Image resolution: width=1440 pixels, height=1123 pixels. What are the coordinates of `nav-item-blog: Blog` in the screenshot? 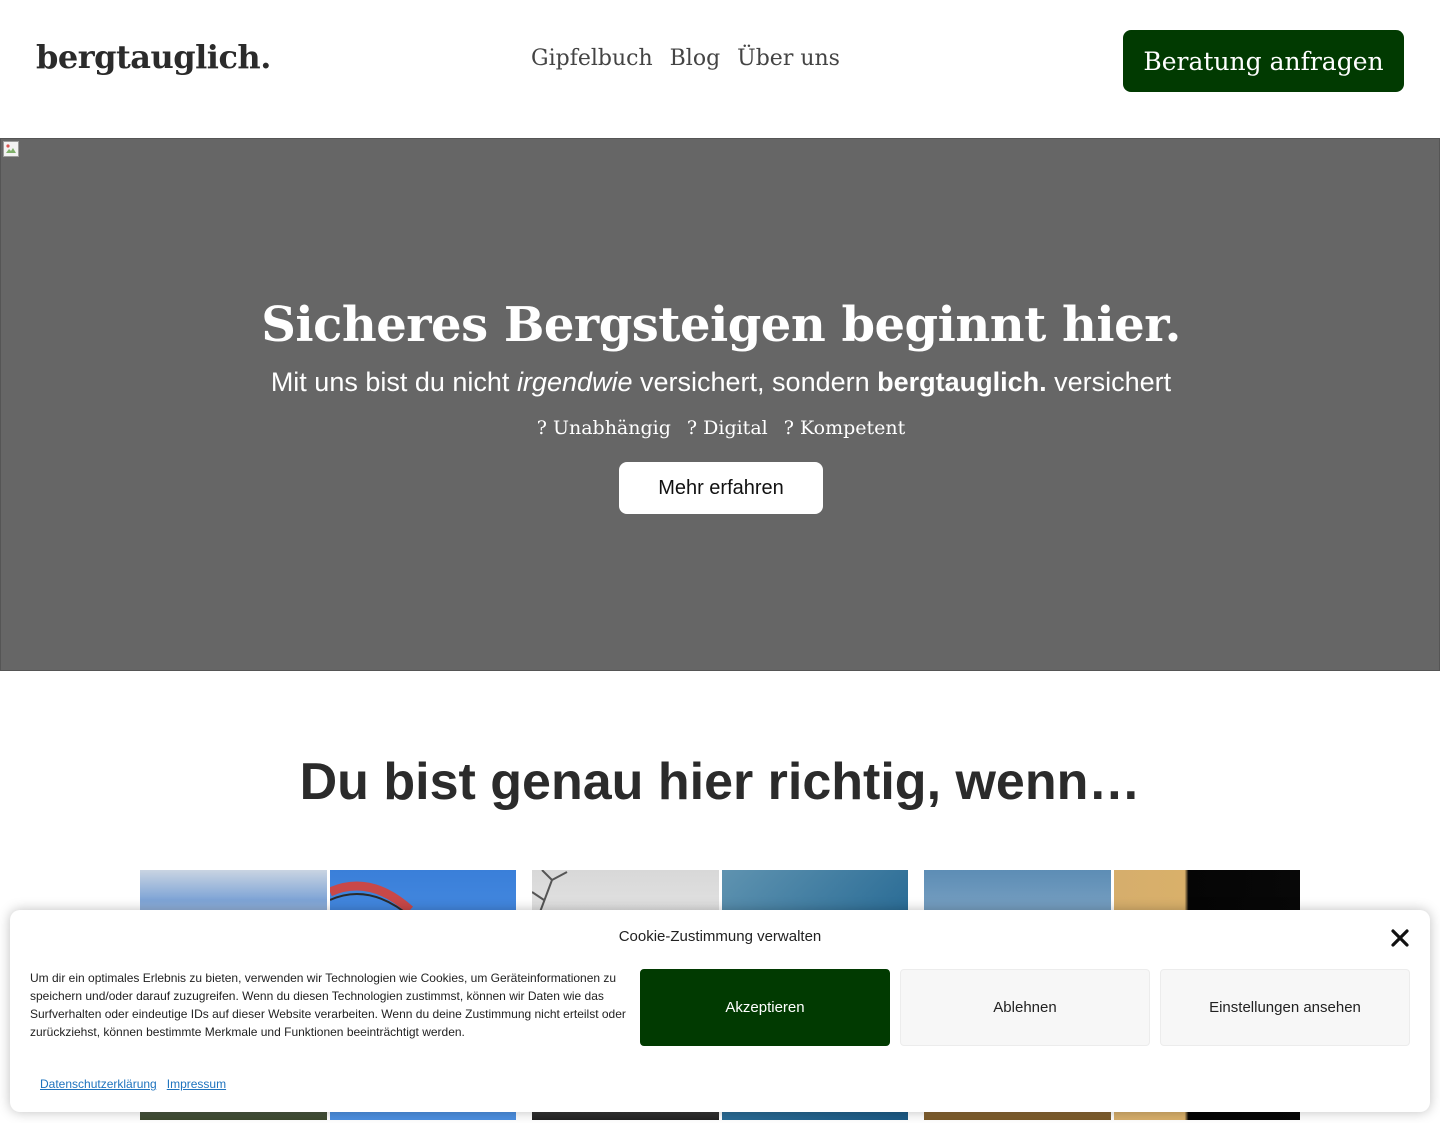 It's located at (695, 58).